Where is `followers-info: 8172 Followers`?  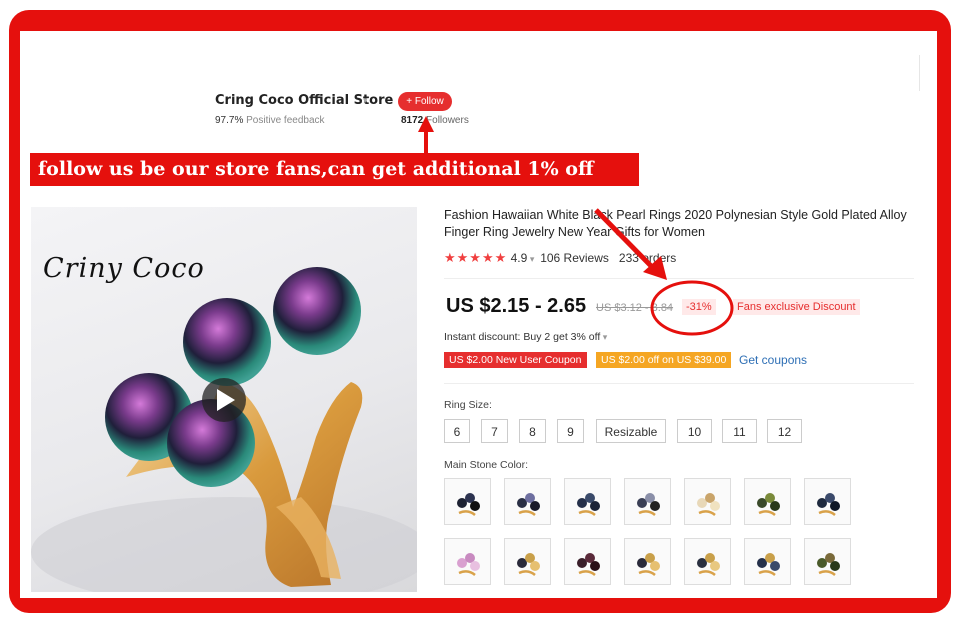 followers-info: 8172 Followers is located at coordinates (435, 120).